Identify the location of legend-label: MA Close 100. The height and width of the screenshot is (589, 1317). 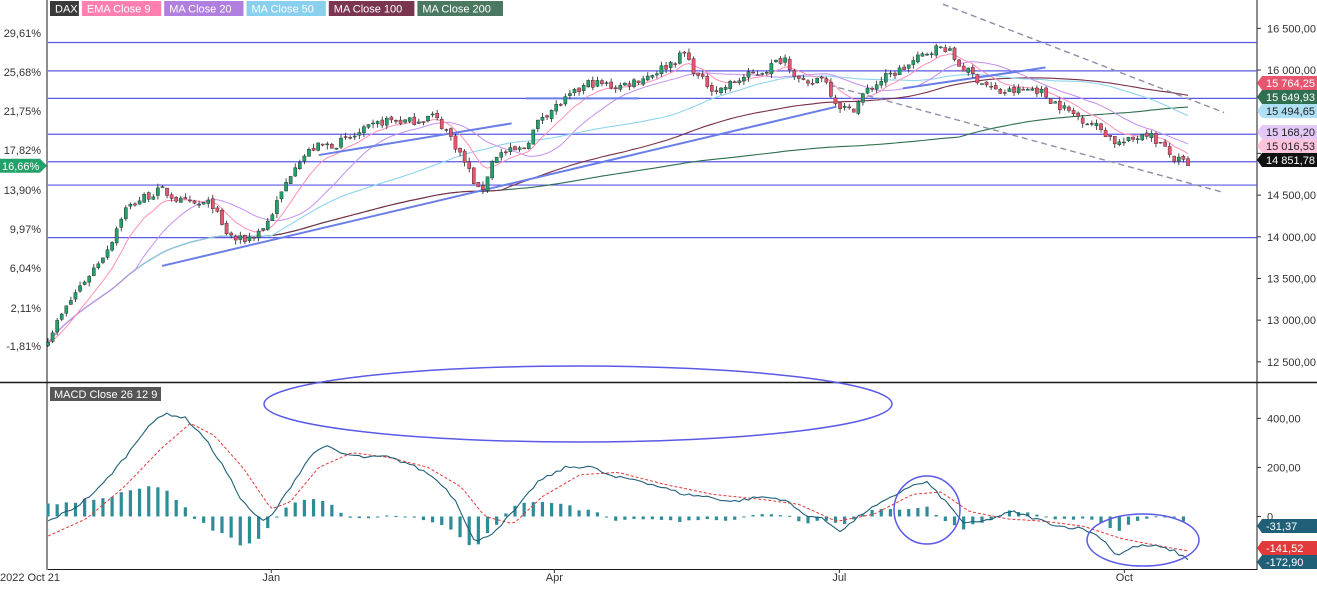
(368, 10).